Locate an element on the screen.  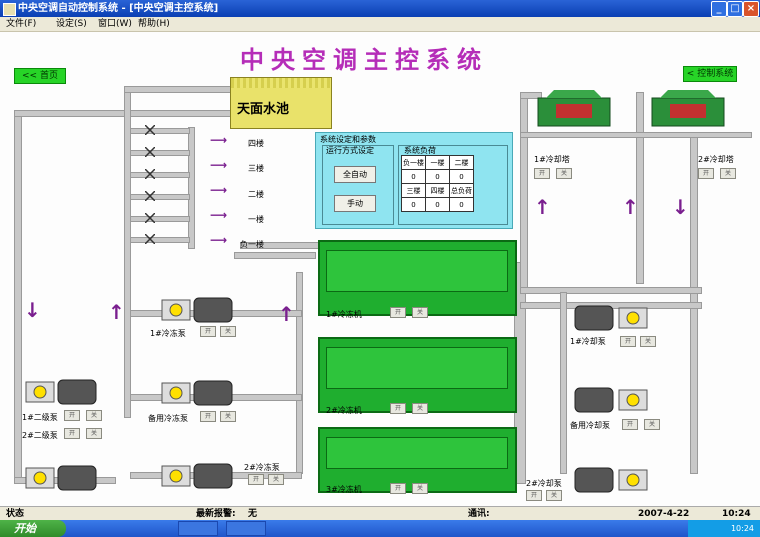
standby-chilled-pump-icon is located at coordinates (198, 392).